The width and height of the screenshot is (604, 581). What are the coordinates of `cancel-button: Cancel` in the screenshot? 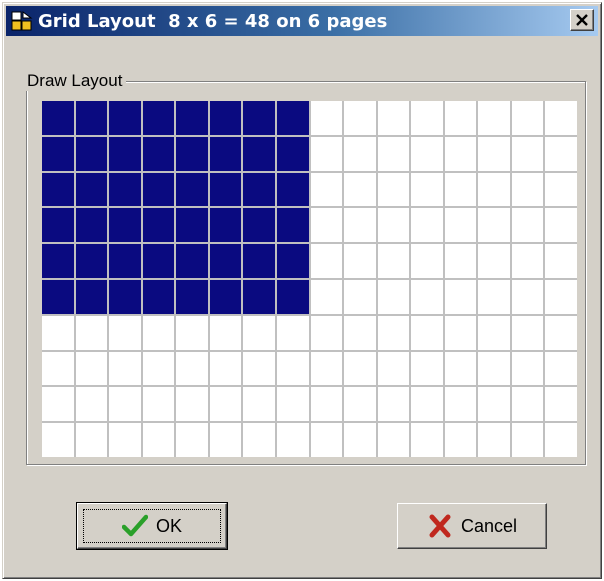 It's located at (472, 526).